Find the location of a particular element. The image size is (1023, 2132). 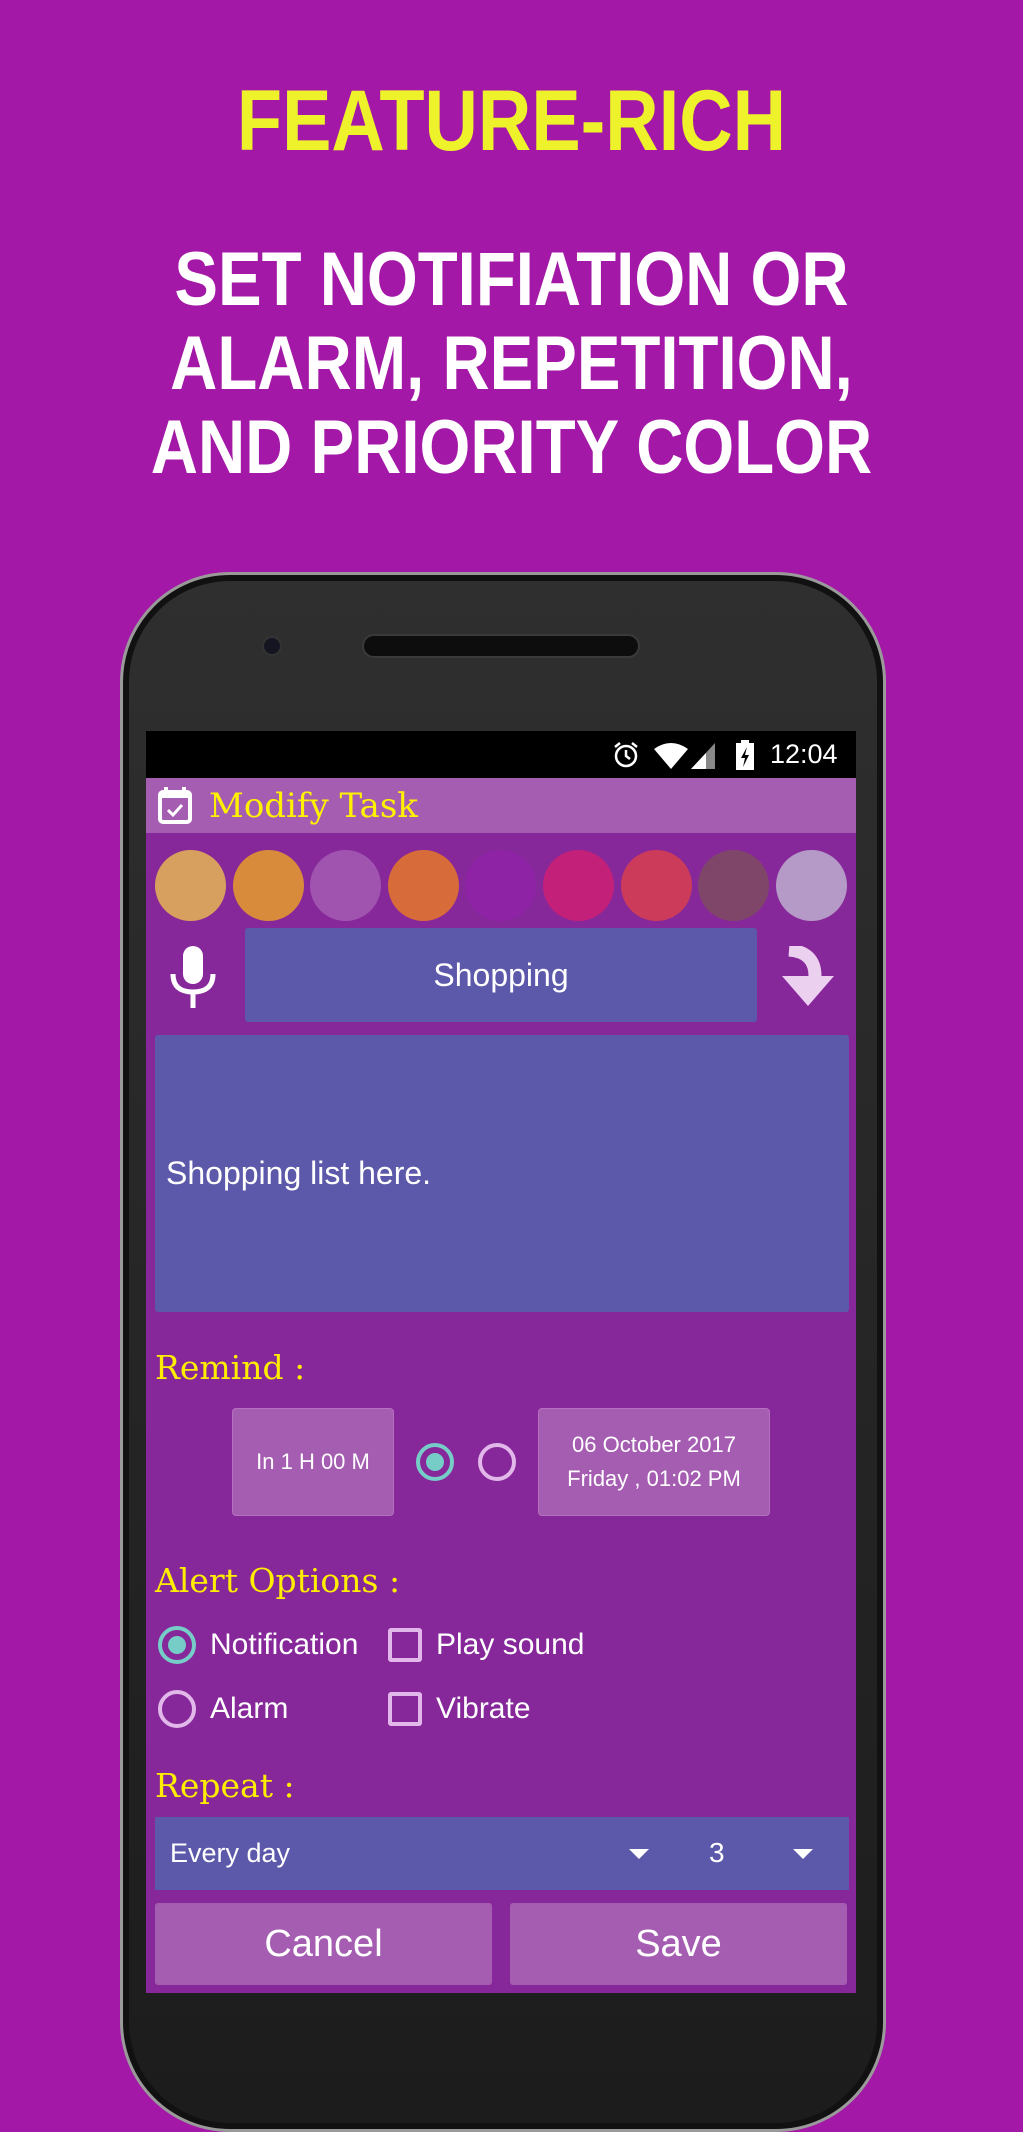

status-bar: 12:04 is located at coordinates (501, 754).